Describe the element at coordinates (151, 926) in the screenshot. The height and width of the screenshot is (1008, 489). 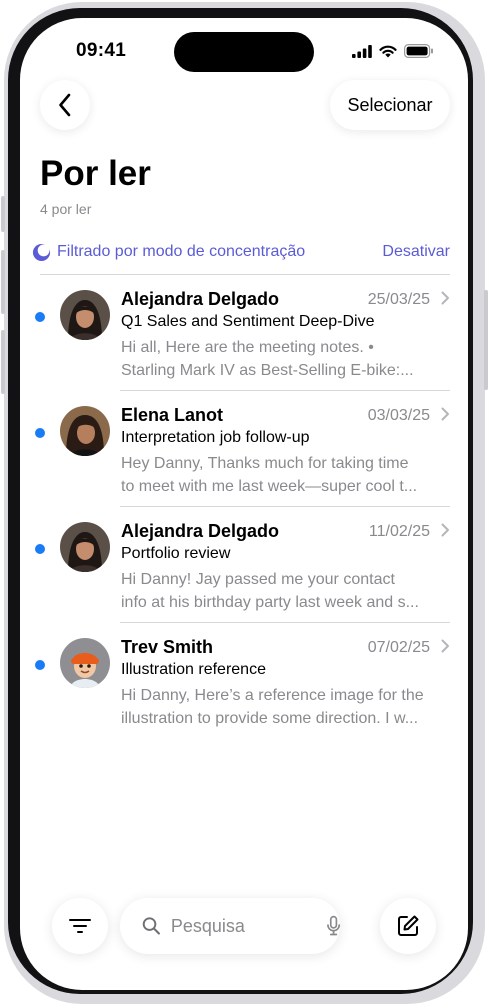
I see `magnifier-icon` at that location.